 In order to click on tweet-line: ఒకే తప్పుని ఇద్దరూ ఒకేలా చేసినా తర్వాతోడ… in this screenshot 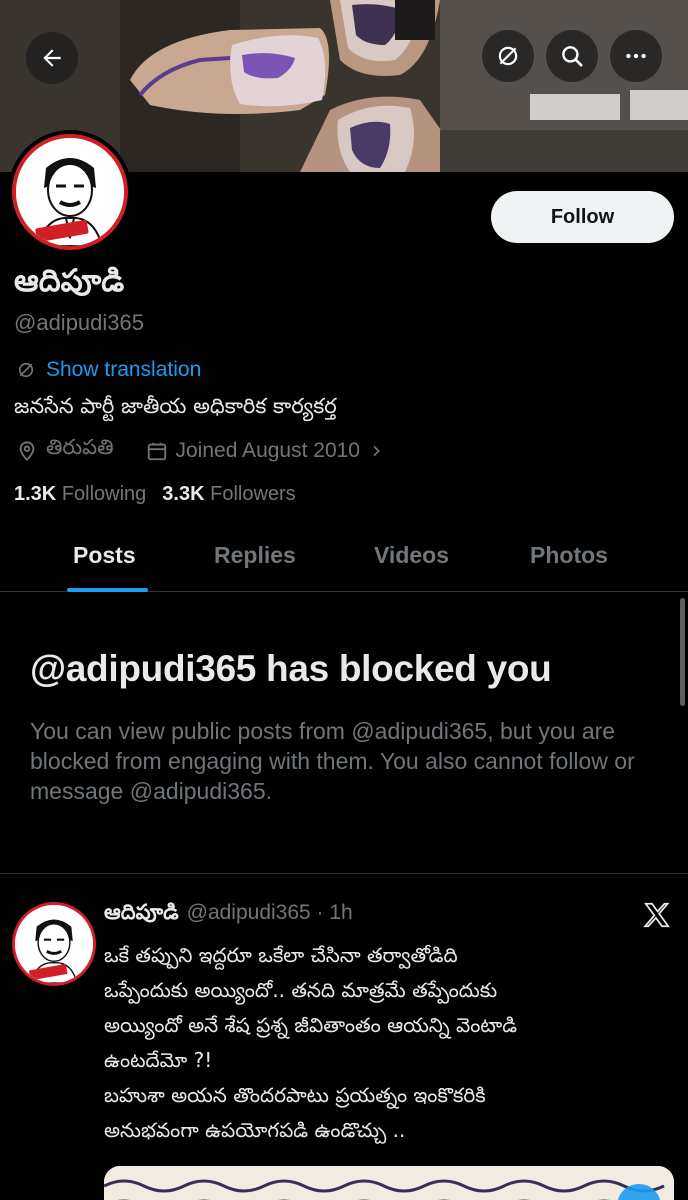, I will do `click(281, 955)`.